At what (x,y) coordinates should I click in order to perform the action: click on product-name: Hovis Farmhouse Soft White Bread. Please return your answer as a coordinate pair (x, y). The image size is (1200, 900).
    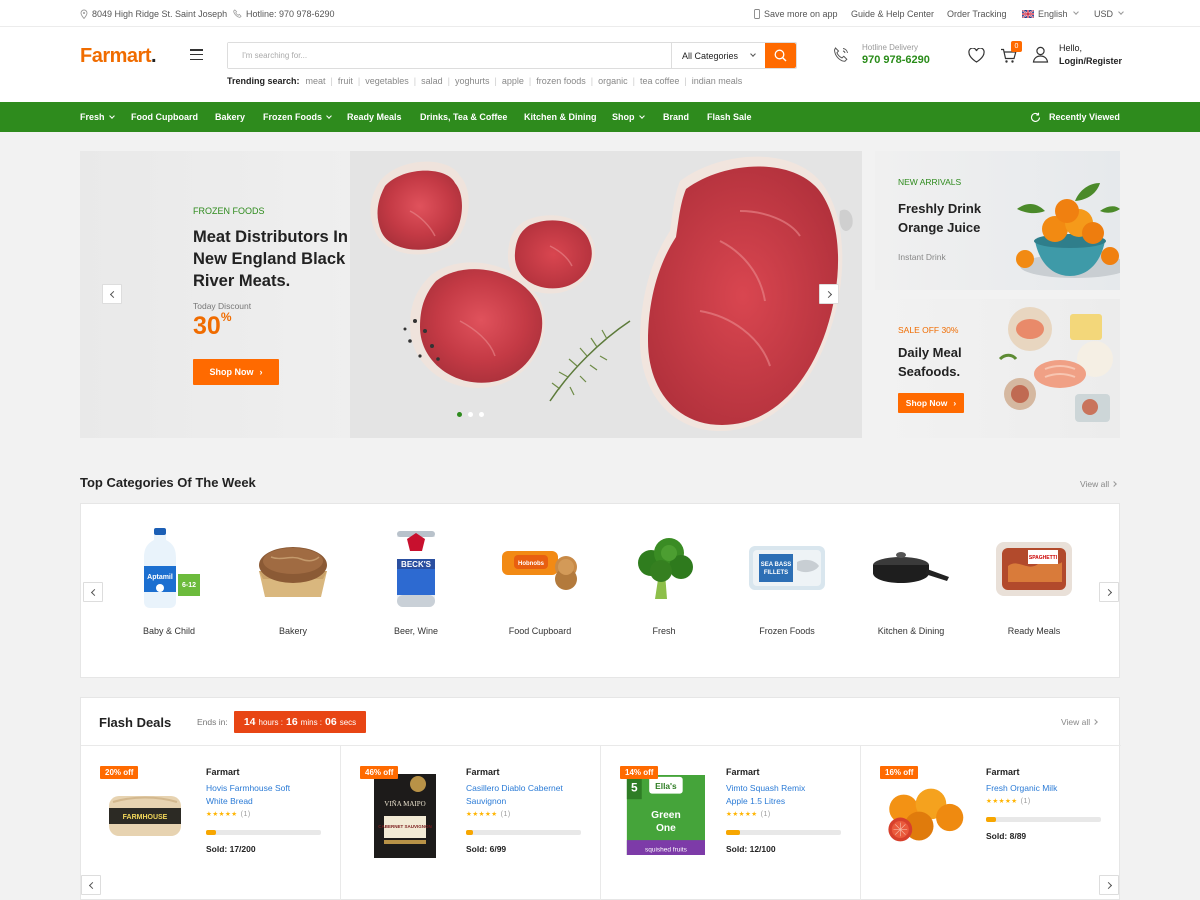
    Looking at the image, I should click on (256, 794).